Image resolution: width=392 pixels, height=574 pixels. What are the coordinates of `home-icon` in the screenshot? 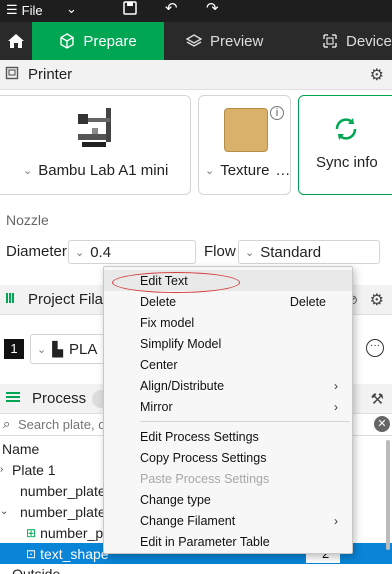 It's located at (16, 41).